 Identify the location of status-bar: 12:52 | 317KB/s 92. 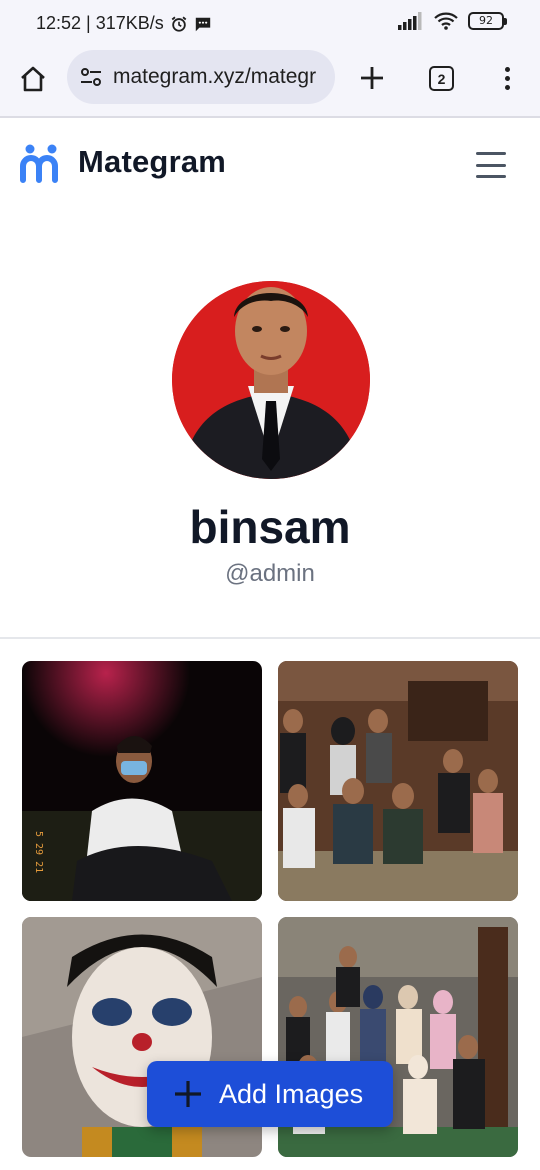
(270, 23).